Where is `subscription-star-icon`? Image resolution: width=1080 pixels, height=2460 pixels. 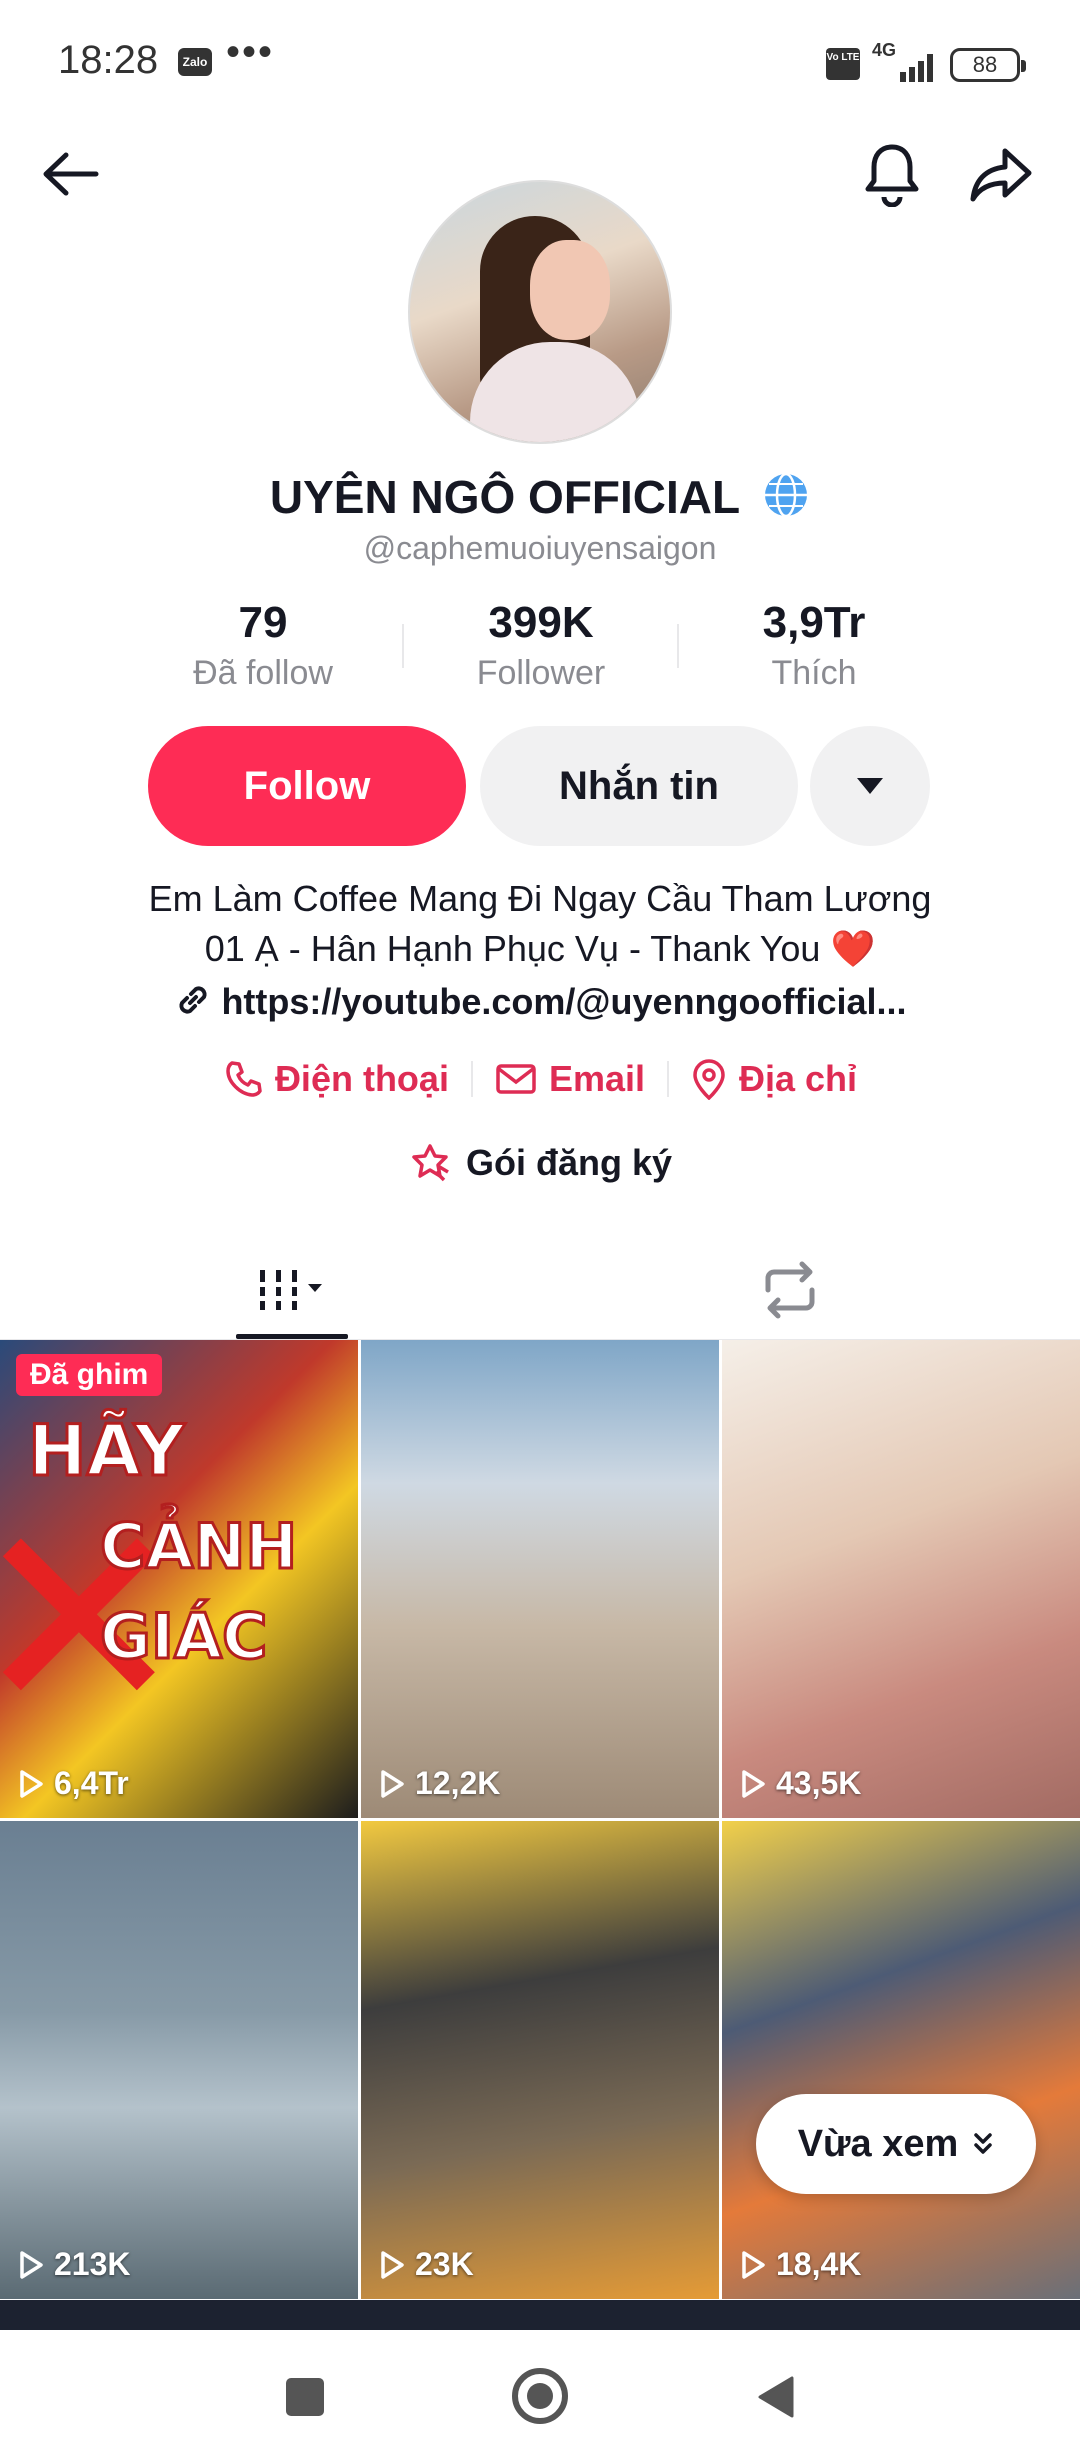 subscription-star-icon is located at coordinates (430, 1163).